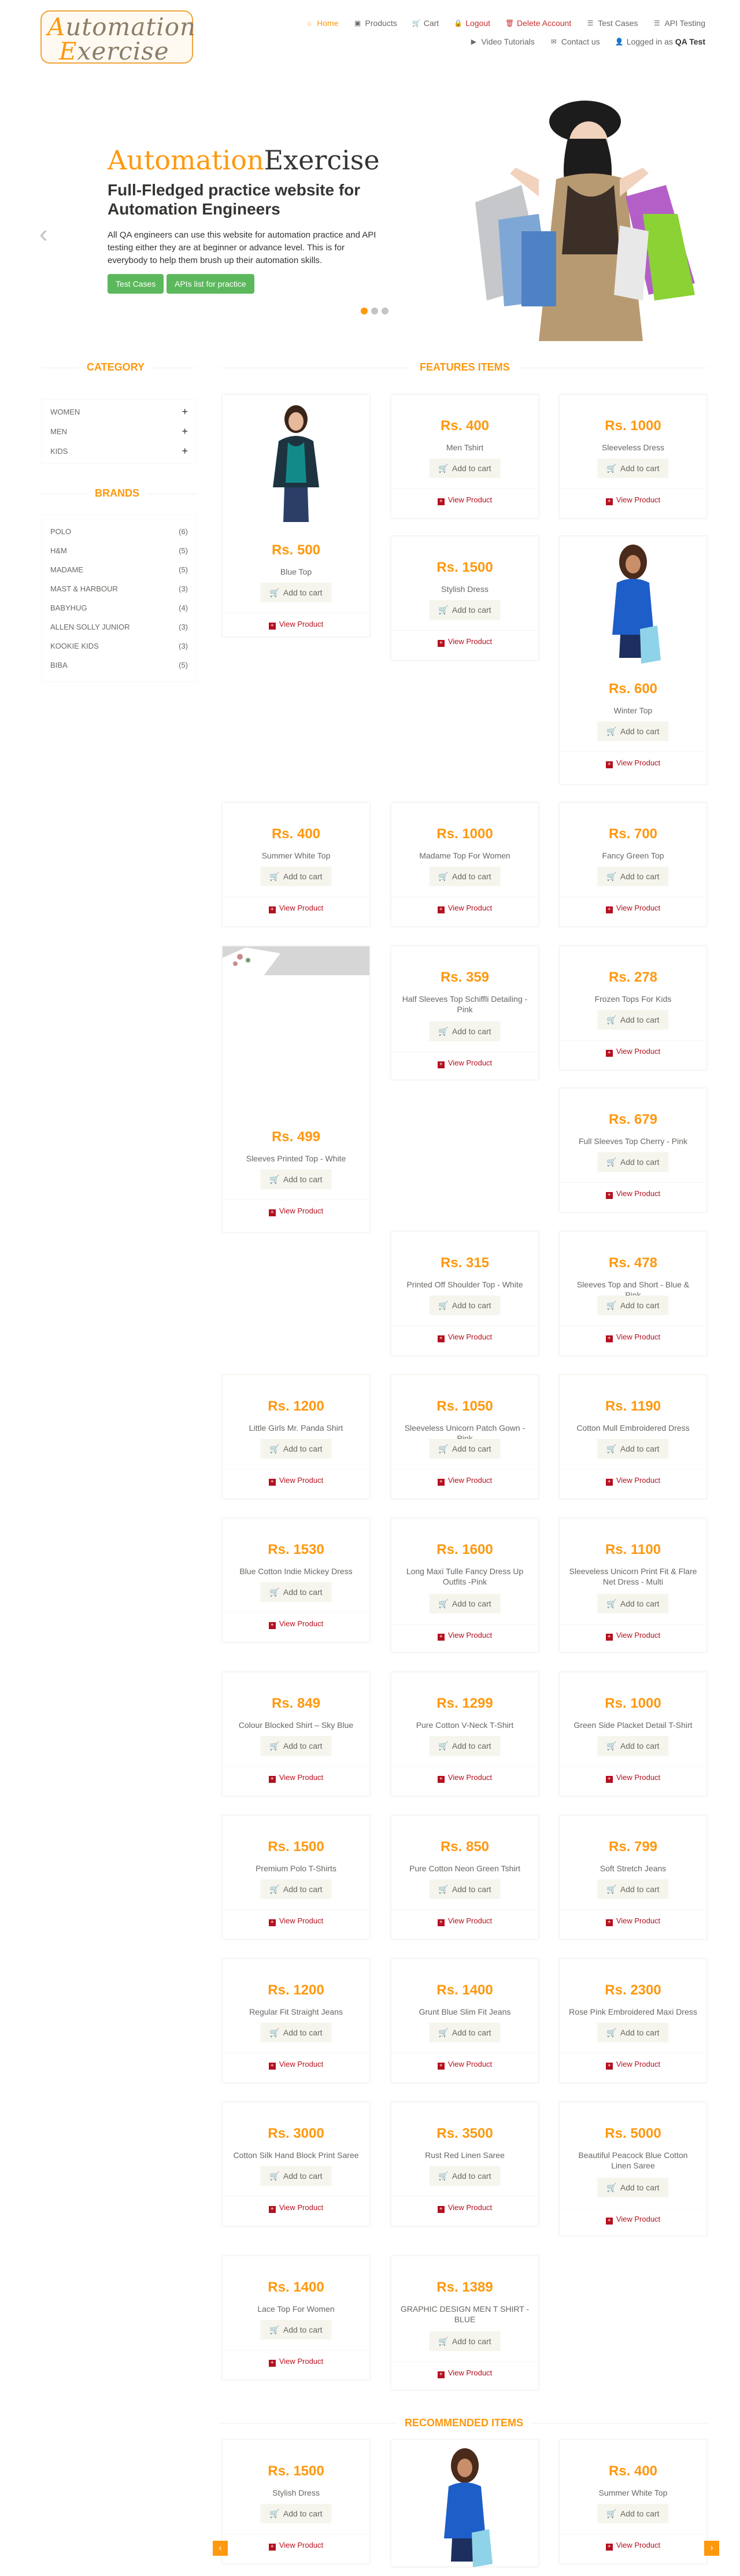 This screenshot has width=740, height=2576. Describe the element at coordinates (136, 284) in the screenshot. I see `test-cases-button: Test Cases` at that location.